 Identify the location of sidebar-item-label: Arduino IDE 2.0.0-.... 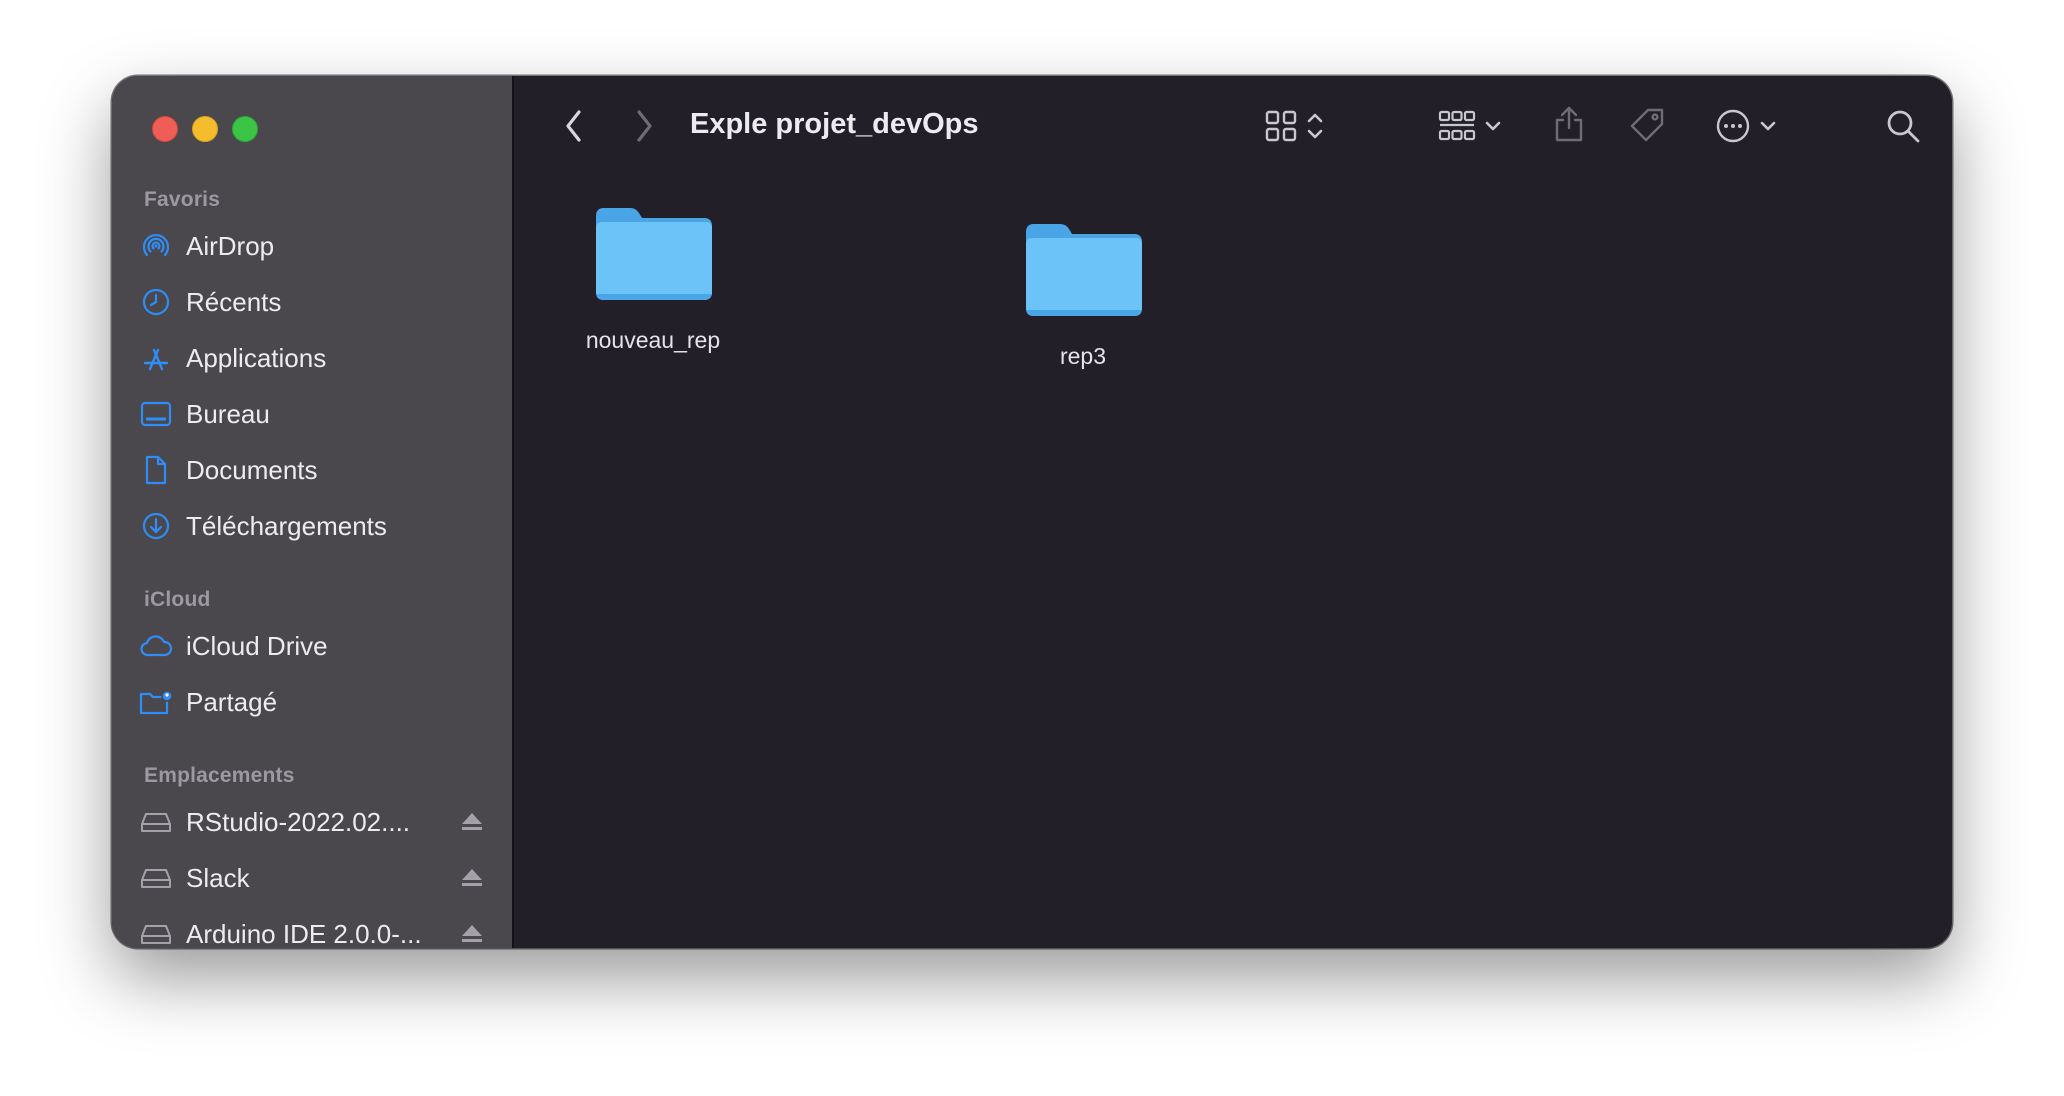
(304, 933).